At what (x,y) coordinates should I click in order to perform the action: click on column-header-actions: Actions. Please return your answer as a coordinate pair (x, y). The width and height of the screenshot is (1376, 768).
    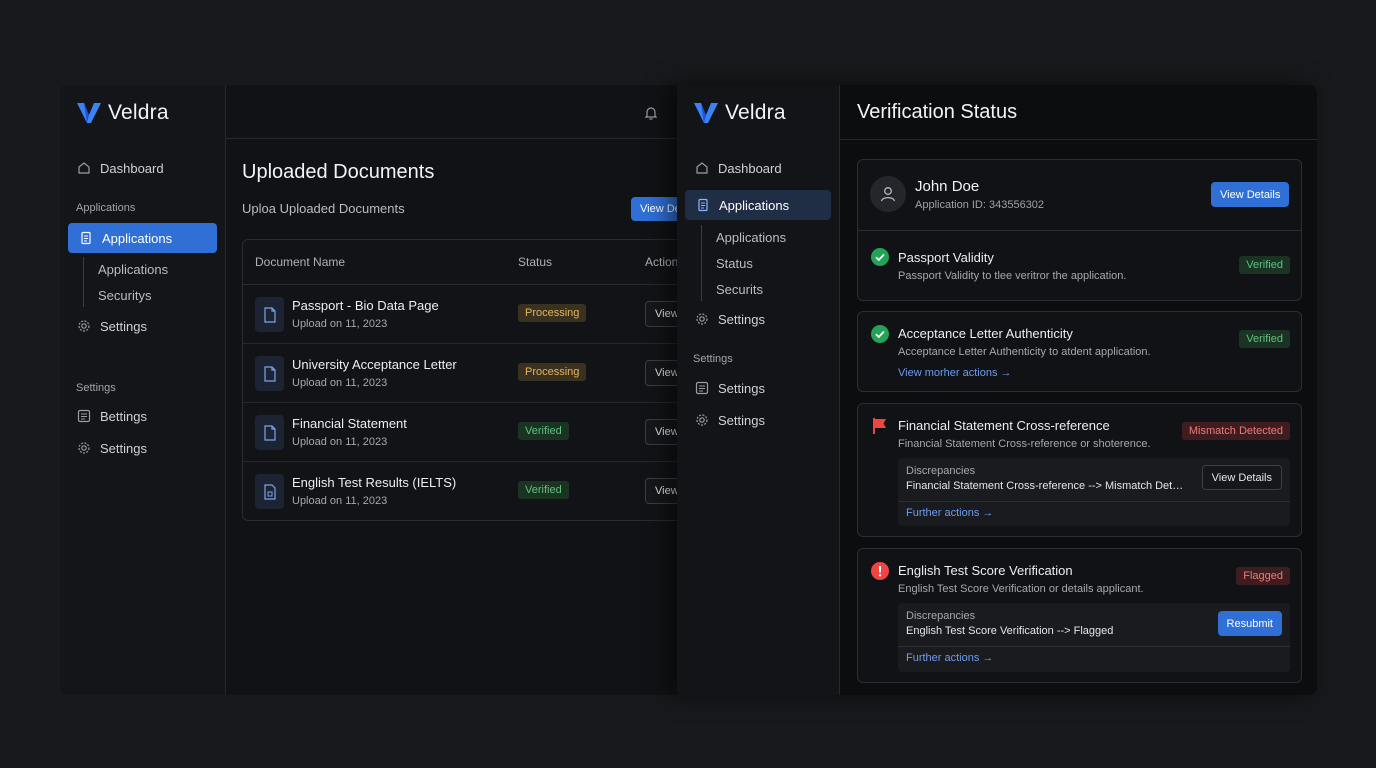
    Looking at the image, I should click on (662, 262).